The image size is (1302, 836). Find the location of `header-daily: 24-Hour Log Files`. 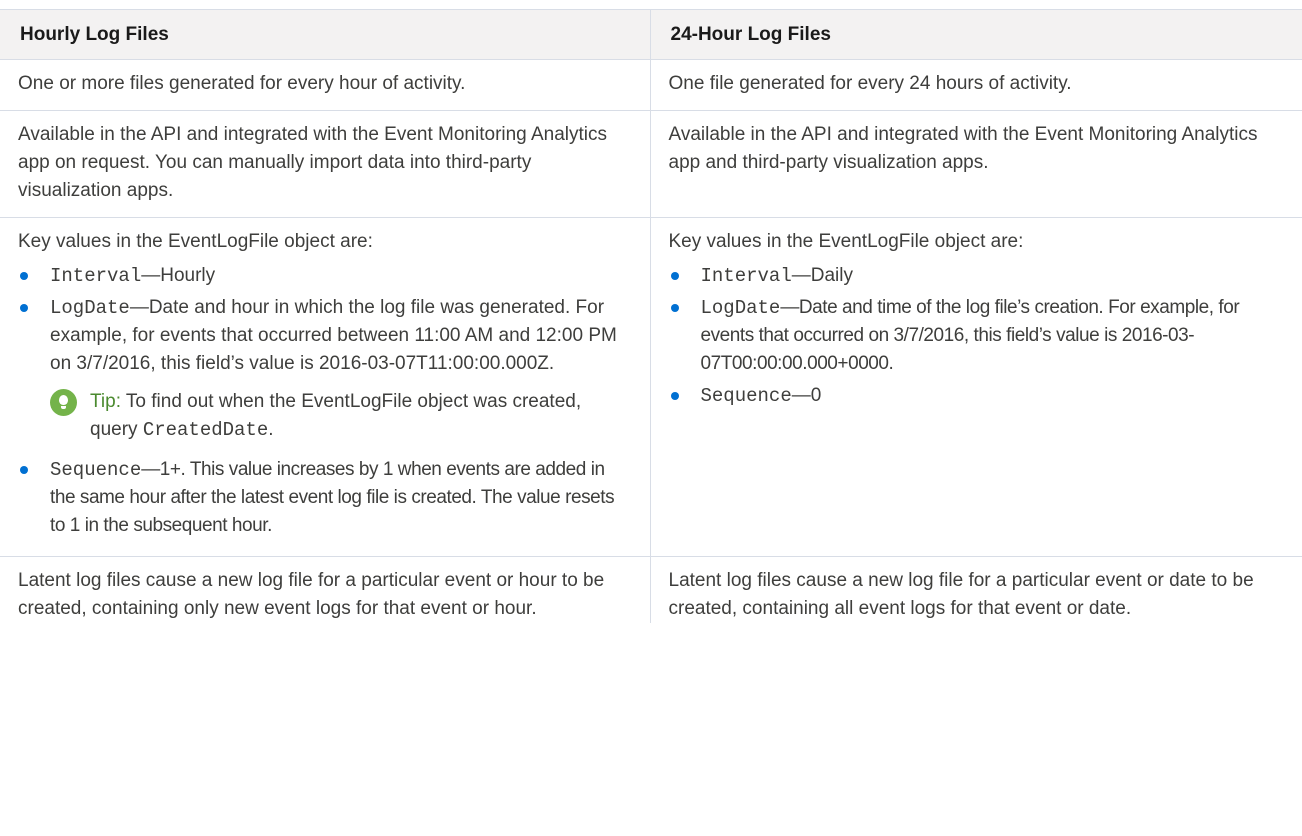

header-daily: 24-Hour Log Files is located at coordinates (976, 34).